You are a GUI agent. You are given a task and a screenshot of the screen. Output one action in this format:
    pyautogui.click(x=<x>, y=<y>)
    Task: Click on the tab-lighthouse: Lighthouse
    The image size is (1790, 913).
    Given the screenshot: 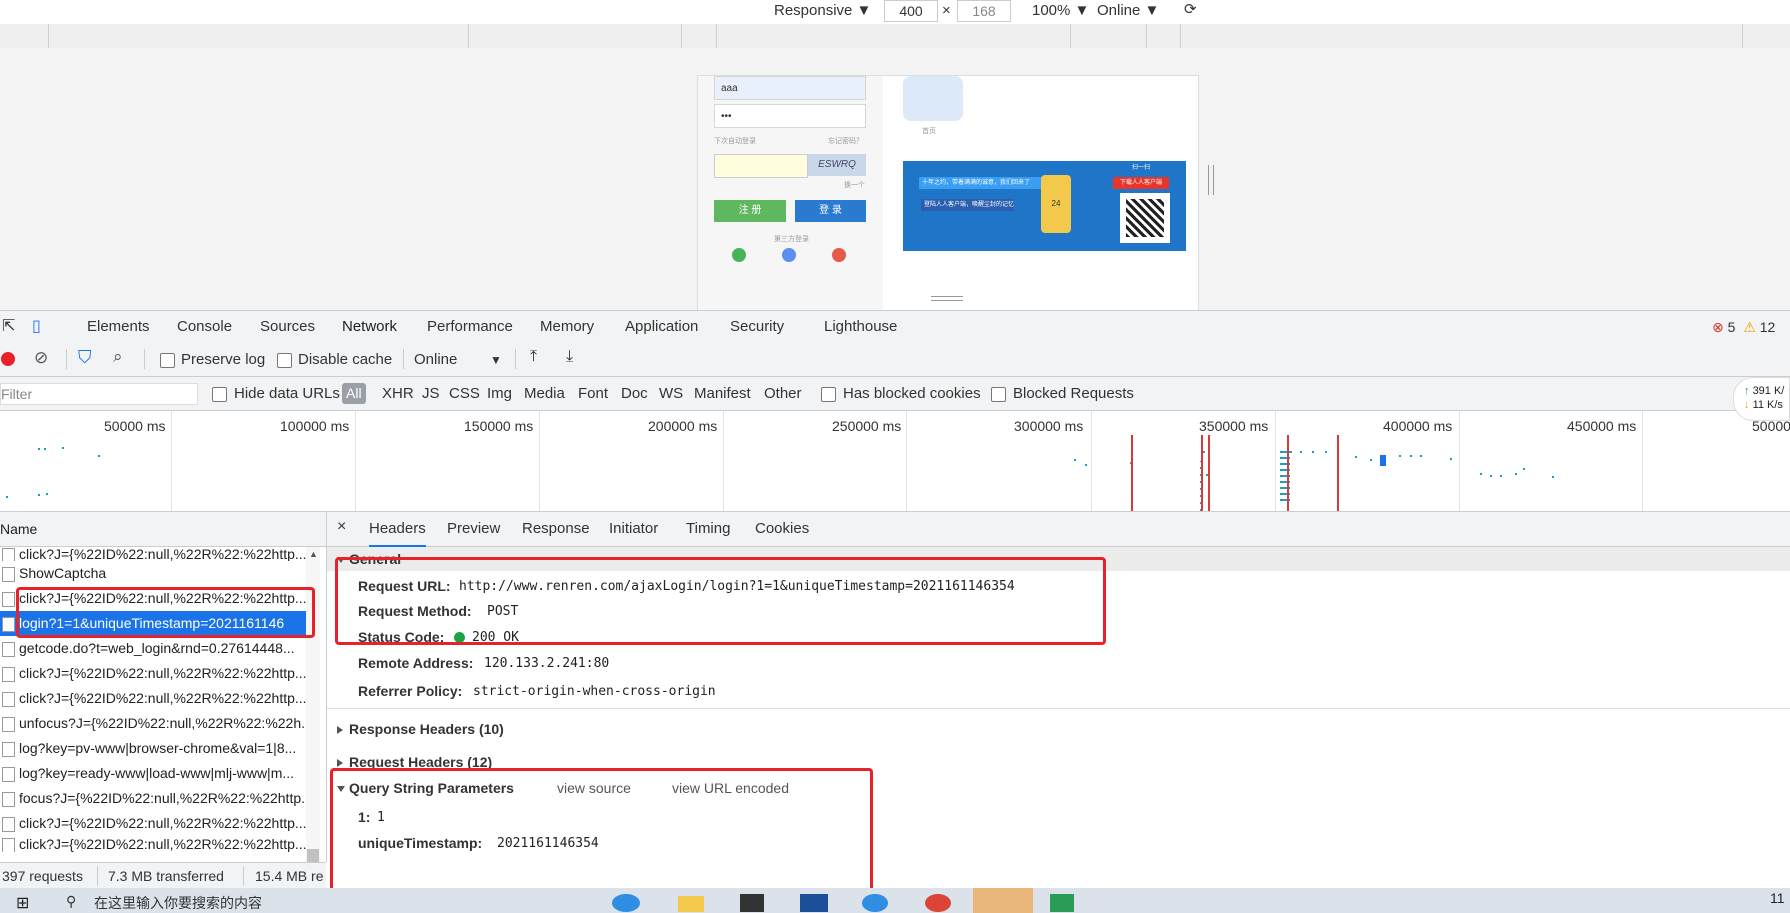 What is the action you would take?
    pyautogui.click(x=860, y=327)
    